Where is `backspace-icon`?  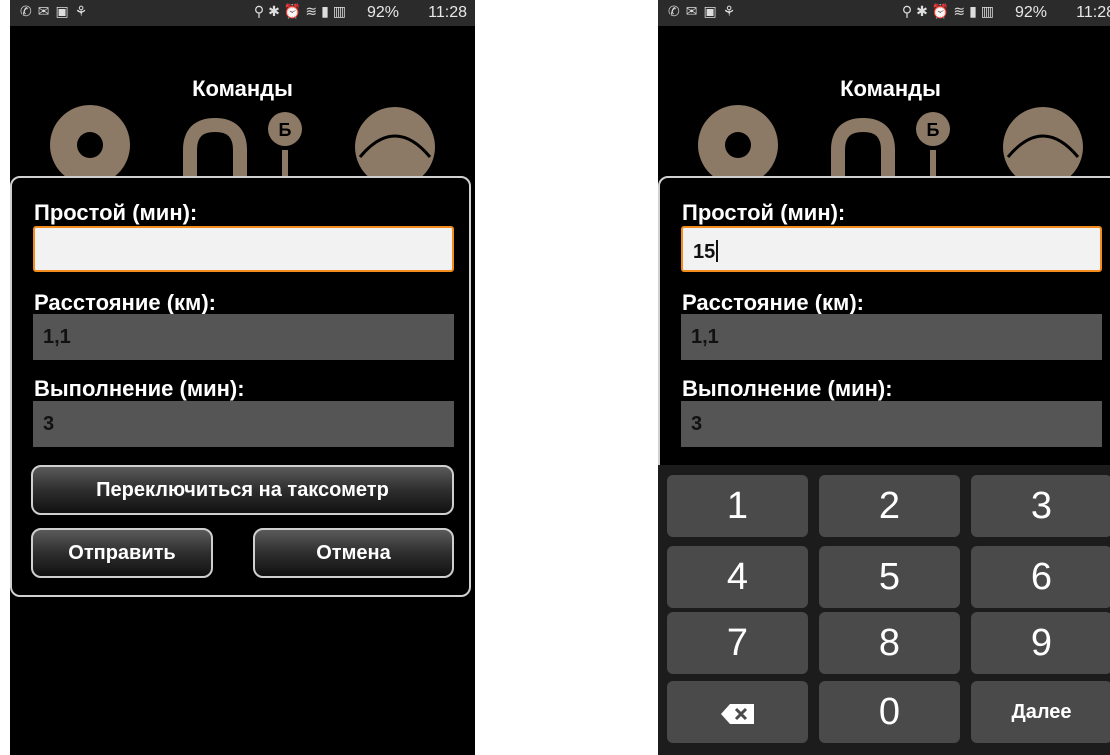 backspace-icon is located at coordinates (737, 713).